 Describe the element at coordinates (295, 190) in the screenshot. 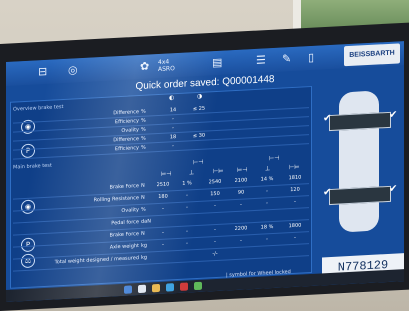

I see `cell-value: 120` at that location.